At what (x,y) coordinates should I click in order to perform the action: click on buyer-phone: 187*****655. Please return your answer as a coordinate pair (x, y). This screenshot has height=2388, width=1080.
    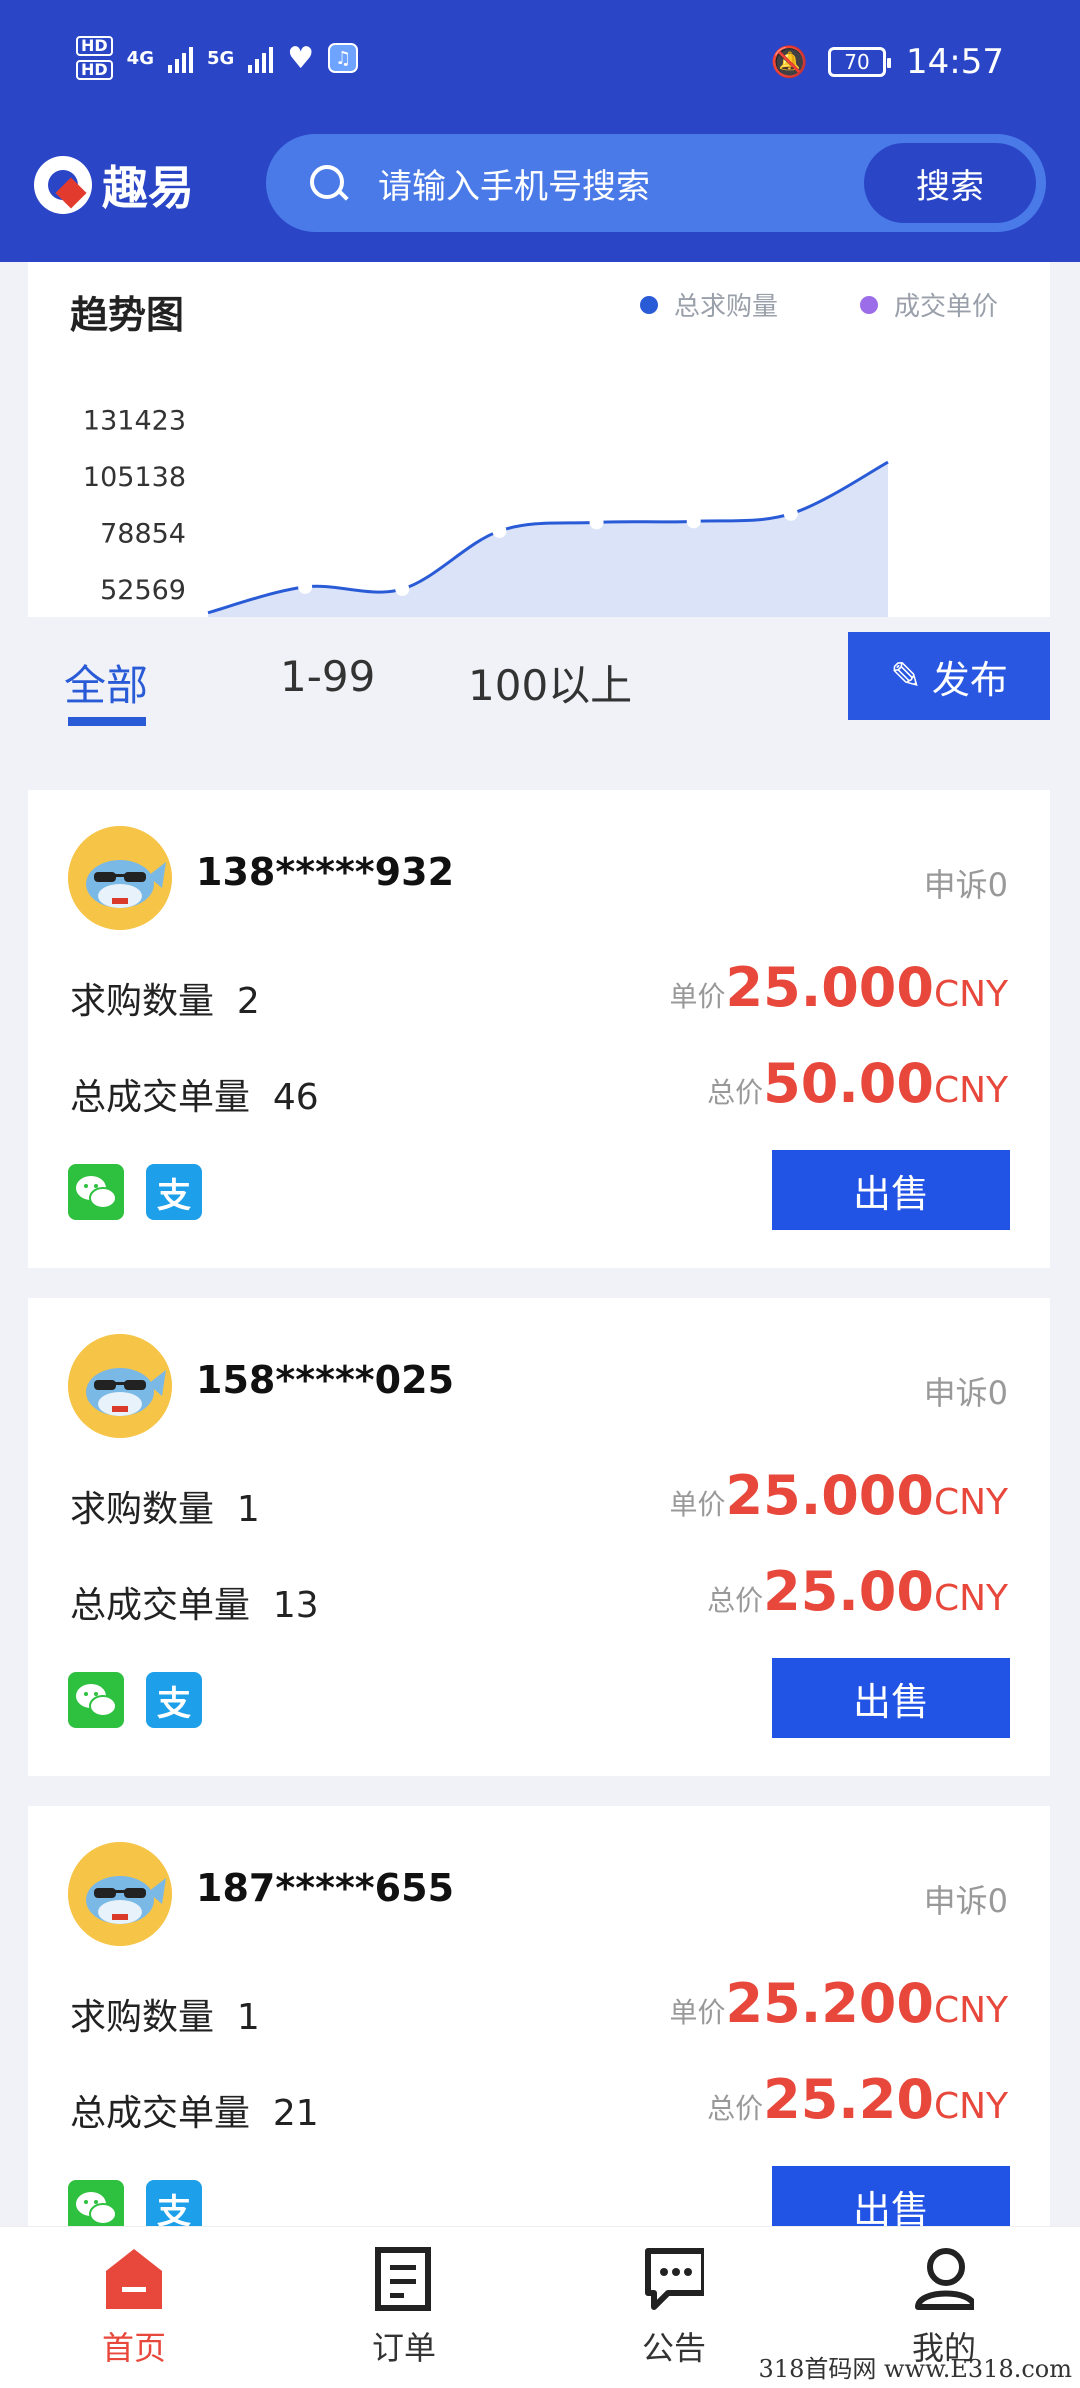
    Looking at the image, I should click on (325, 1888).